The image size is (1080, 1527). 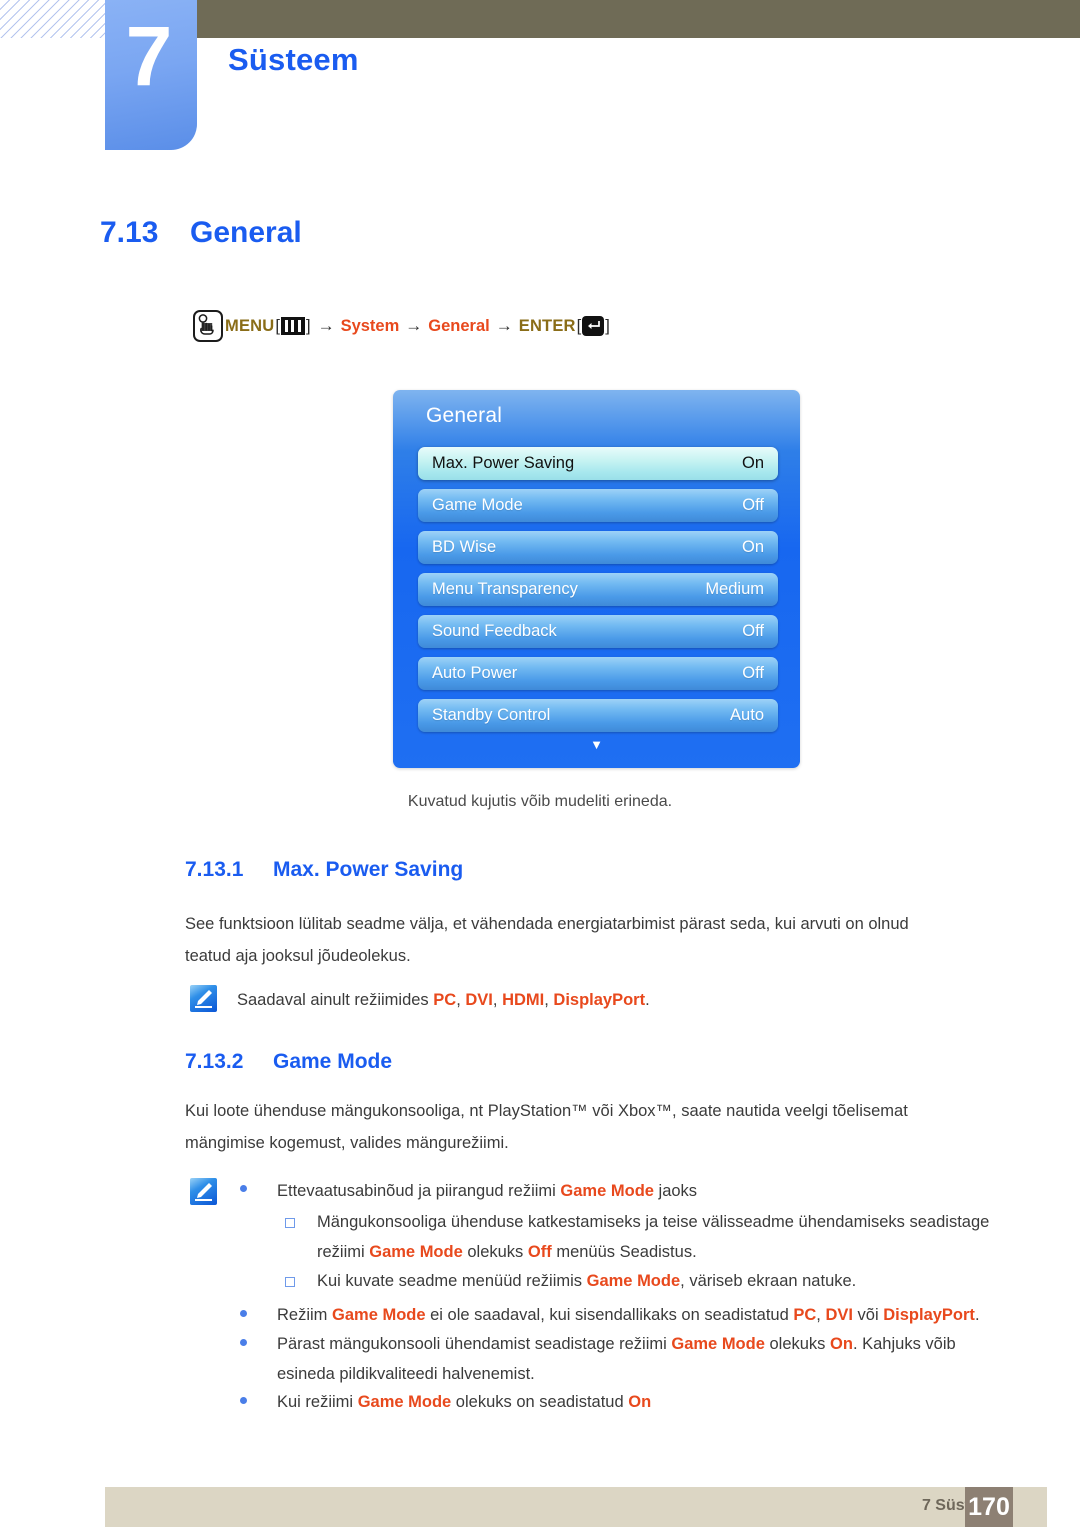 What do you see at coordinates (977, 1315) in the screenshot?
I see `b2-post: .` at bounding box center [977, 1315].